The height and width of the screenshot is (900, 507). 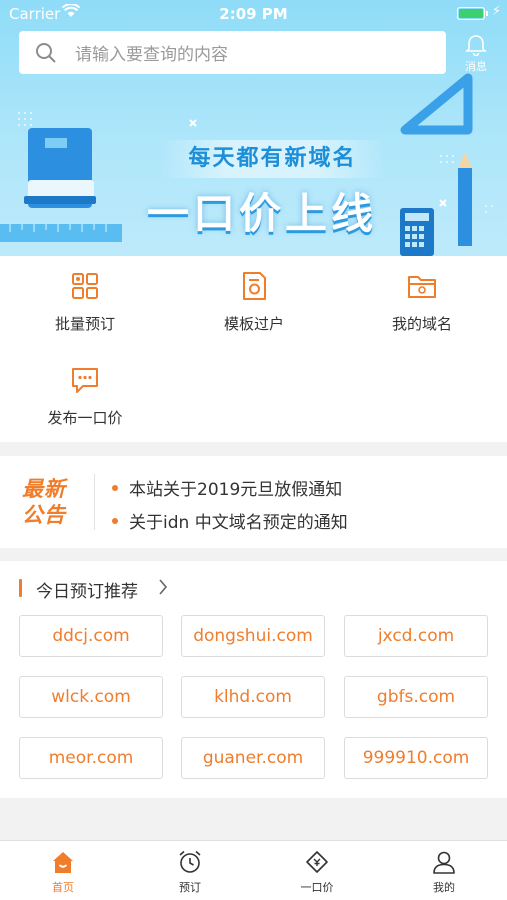 What do you see at coordinates (253, 636) in the screenshot?
I see `domain-chip: dongshui.com` at bounding box center [253, 636].